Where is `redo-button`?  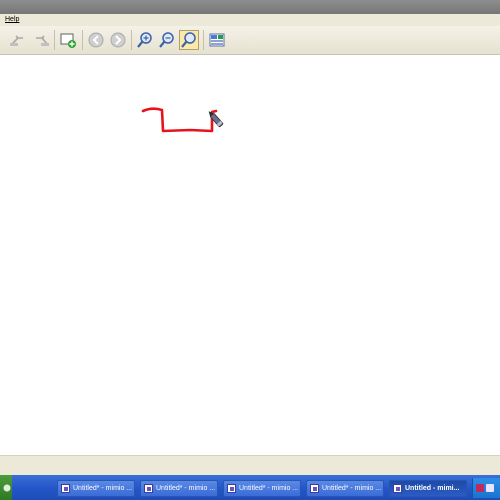 redo-button is located at coordinates (41, 40).